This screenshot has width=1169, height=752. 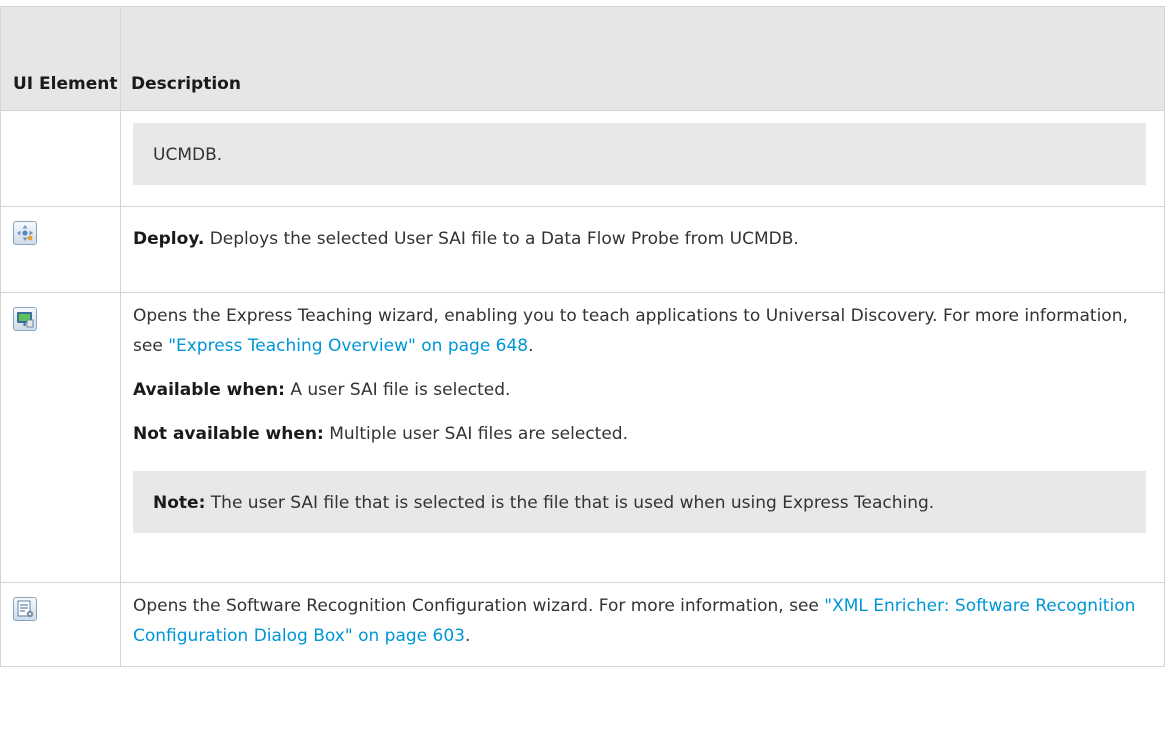 I want to click on deploy-label: Deploy., so click(x=169, y=239).